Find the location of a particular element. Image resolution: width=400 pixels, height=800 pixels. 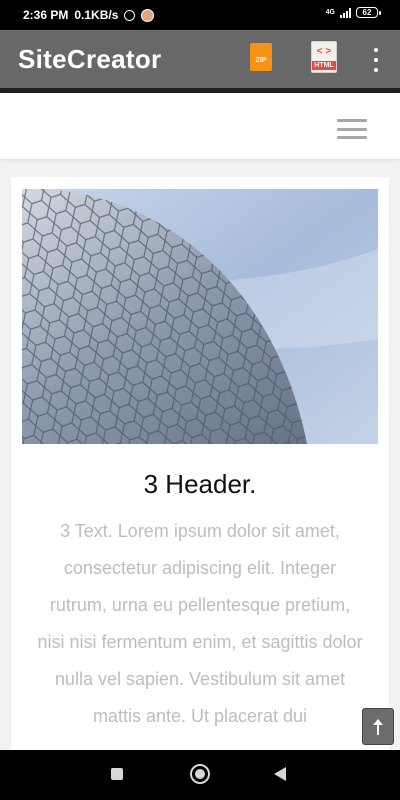

hamburger-menu-icon is located at coordinates (352, 129).